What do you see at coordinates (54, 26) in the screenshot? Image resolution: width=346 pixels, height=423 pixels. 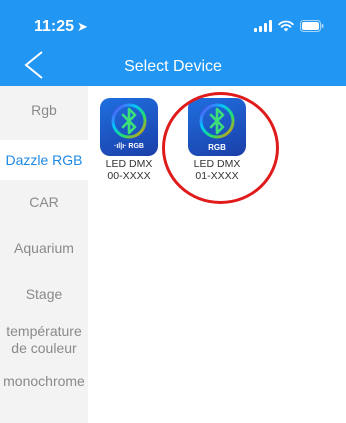 I see `status-time-text: 11:25` at bounding box center [54, 26].